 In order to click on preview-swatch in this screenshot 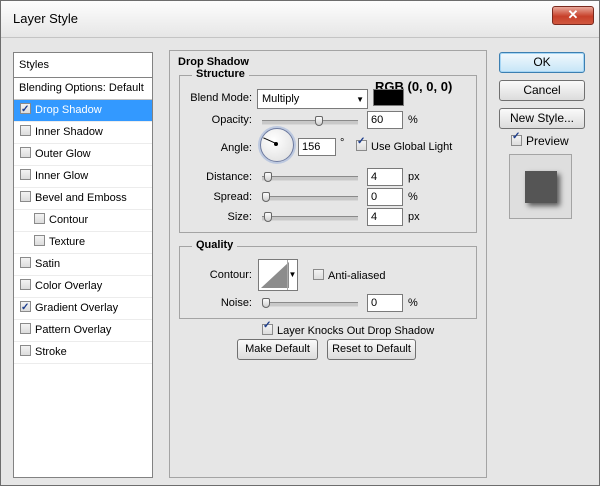, I will do `click(541, 187)`.